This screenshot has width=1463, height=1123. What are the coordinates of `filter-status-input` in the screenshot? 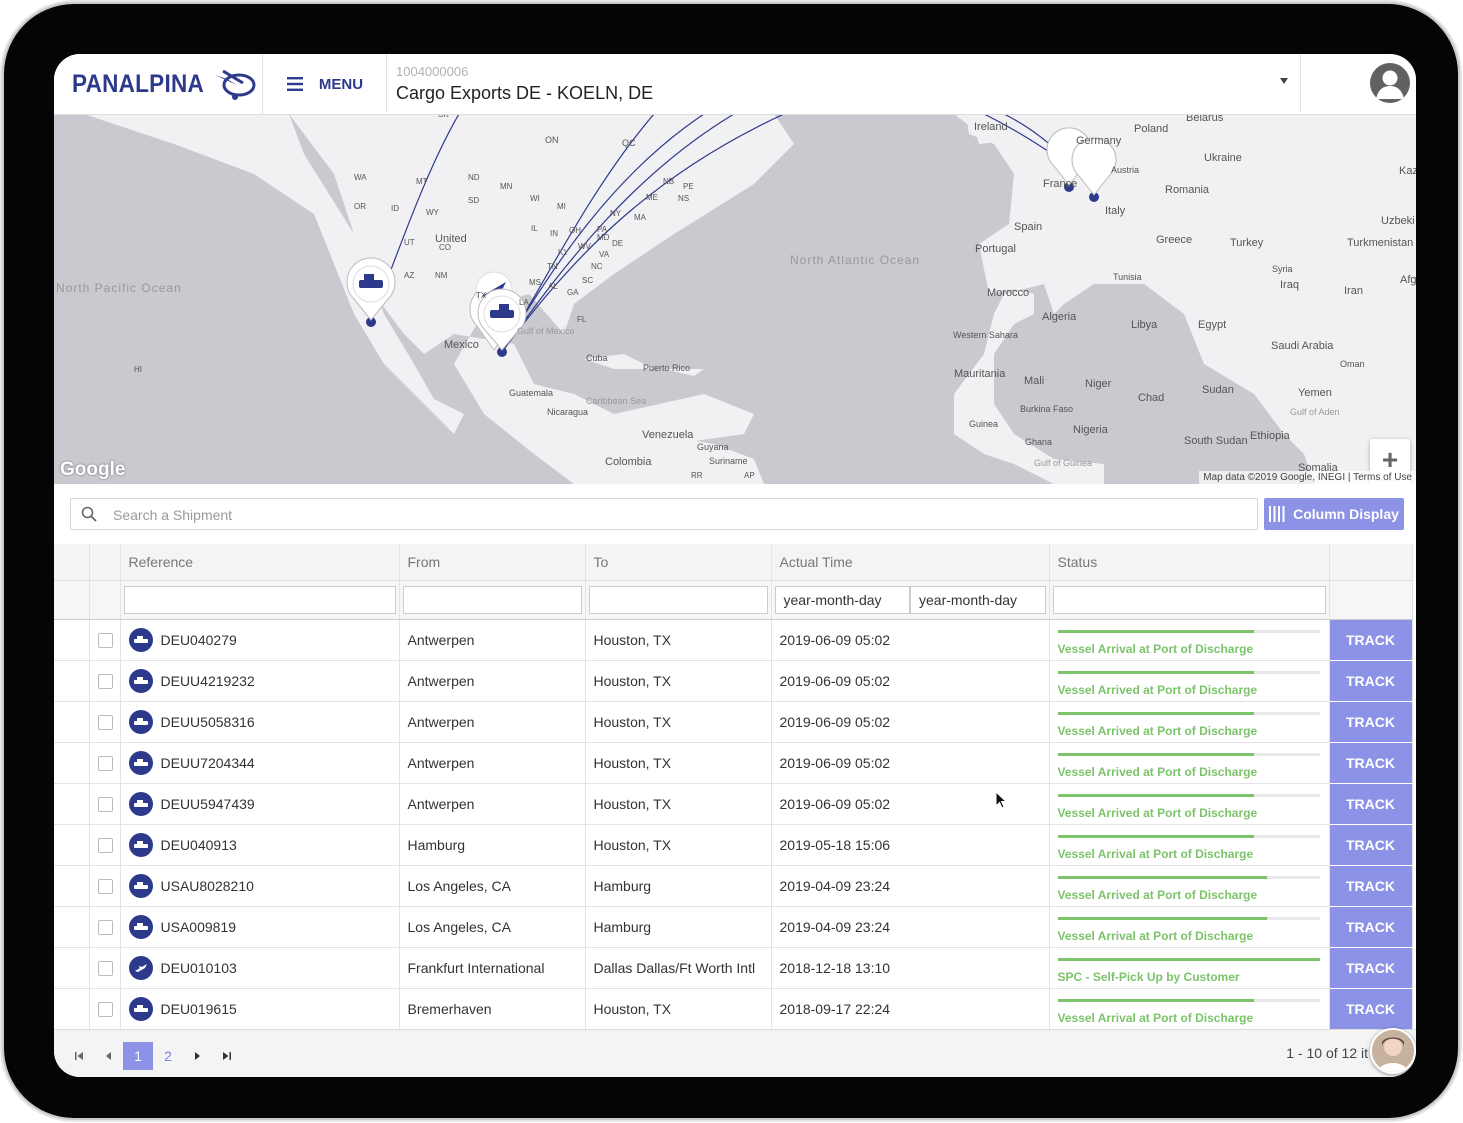 It's located at (1189, 600).